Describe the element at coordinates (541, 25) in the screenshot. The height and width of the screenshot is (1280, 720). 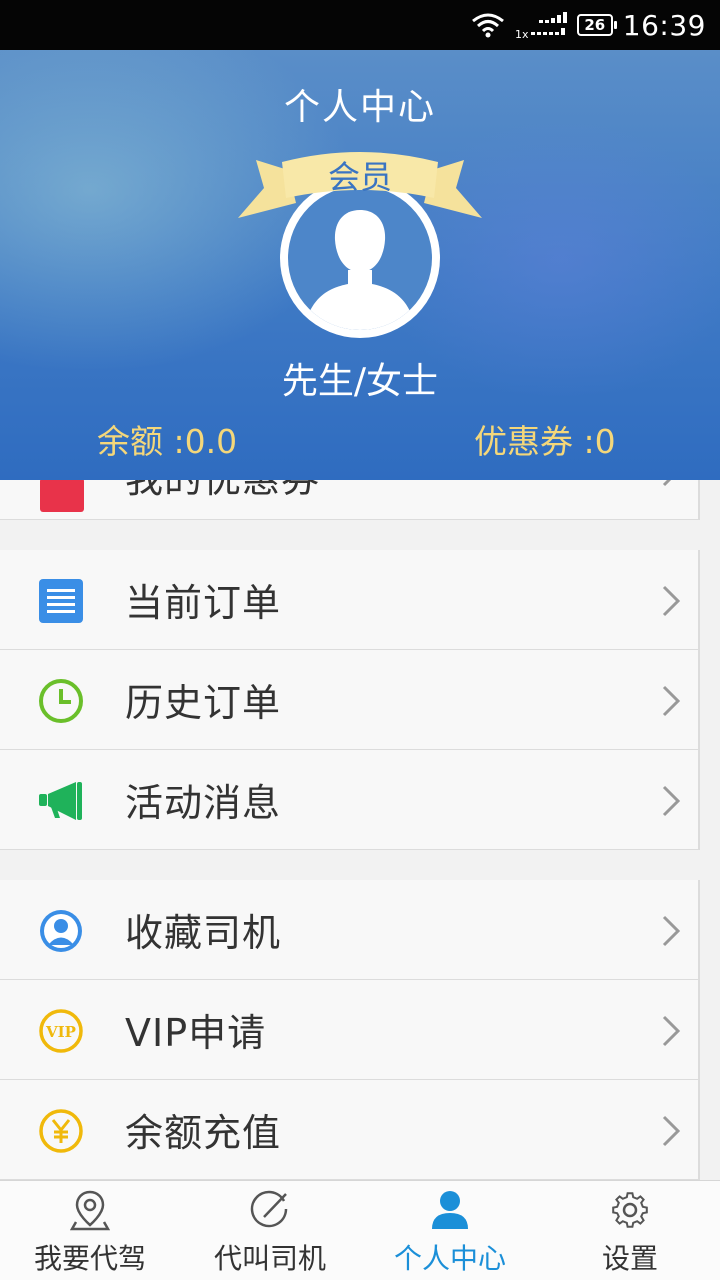
I see `signal-icon: 1x` at that location.